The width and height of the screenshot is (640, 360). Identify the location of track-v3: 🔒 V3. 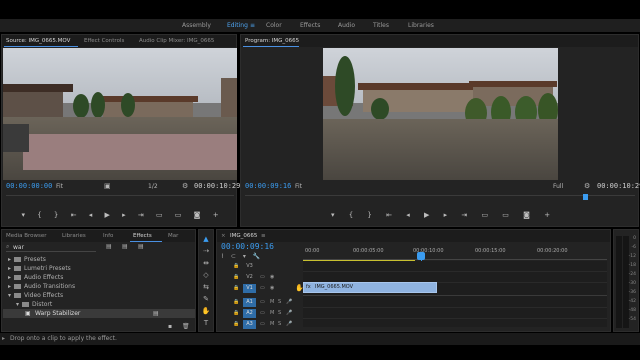
(268, 266).